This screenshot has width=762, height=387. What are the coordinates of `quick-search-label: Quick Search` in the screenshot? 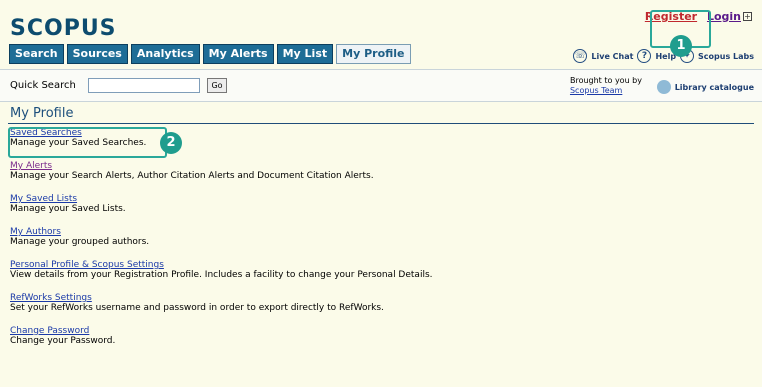 It's located at (43, 85).